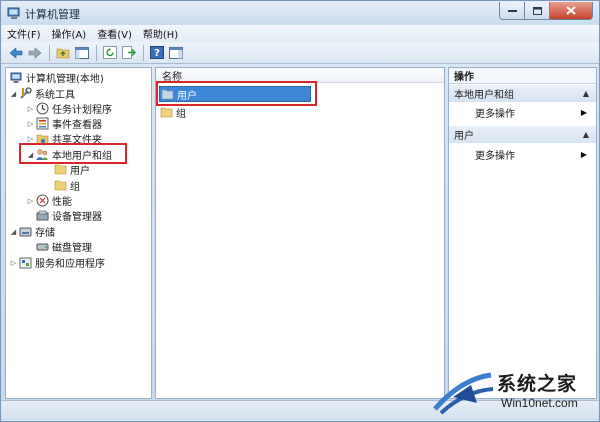 The image size is (600, 422). Describe the element at coordinates (42, 108) in the screenshot. I see `clock-icon` at that location.